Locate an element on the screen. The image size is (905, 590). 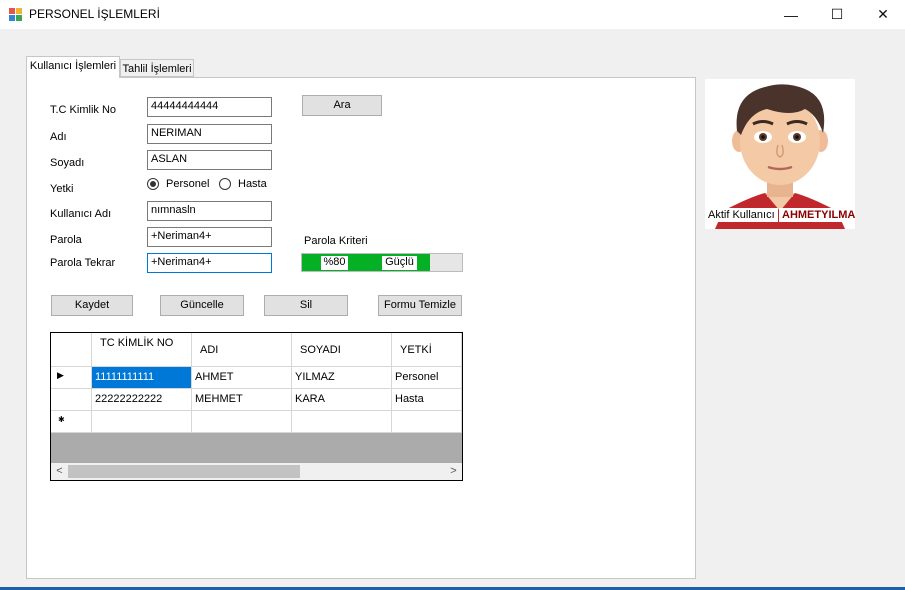
user-avatar: Aktif Kullanıcı AHMETYILMAZ is located at coordinates (780, 154).